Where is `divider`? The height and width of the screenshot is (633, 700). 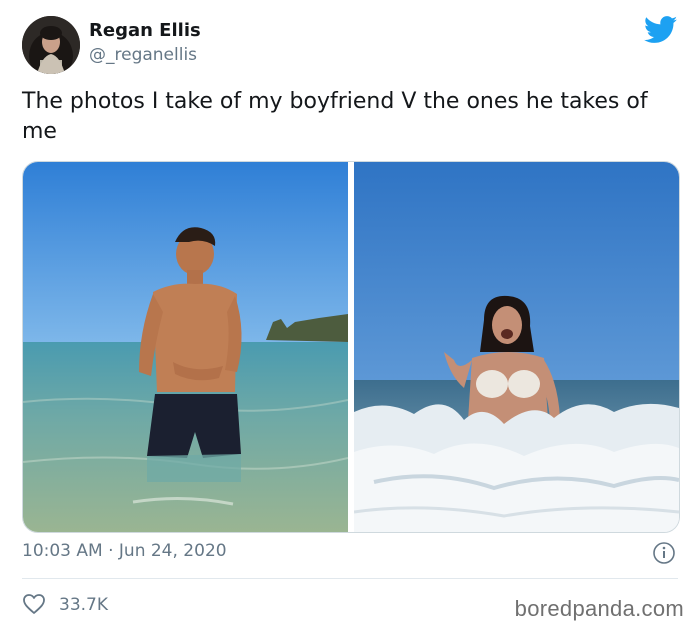 divider is located at coordinates (350, 578).